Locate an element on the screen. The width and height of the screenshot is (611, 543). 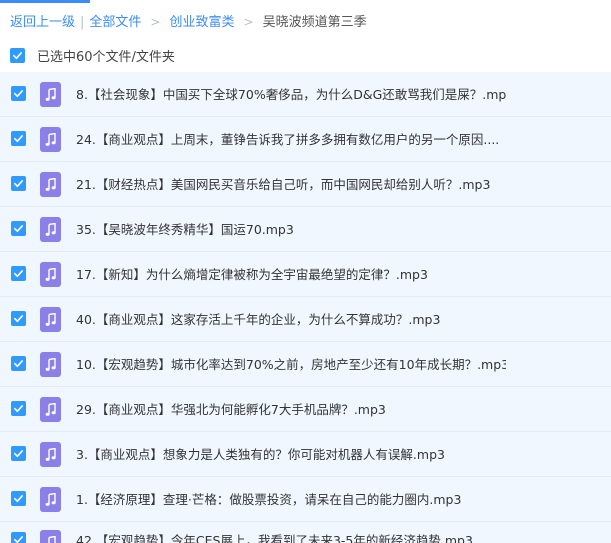
file-row: 17.【新知】为什么熵增定律被称为全宇宙最绝望的定律？.mp3 is located at coordinates (305, 274).